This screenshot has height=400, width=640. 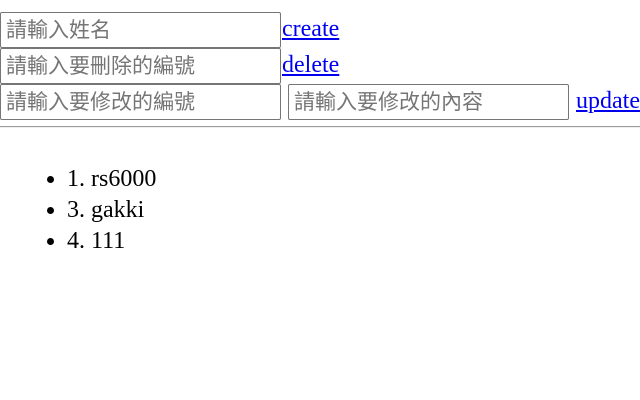 I want to click on delete-id-input, so click(x=140, y=66).